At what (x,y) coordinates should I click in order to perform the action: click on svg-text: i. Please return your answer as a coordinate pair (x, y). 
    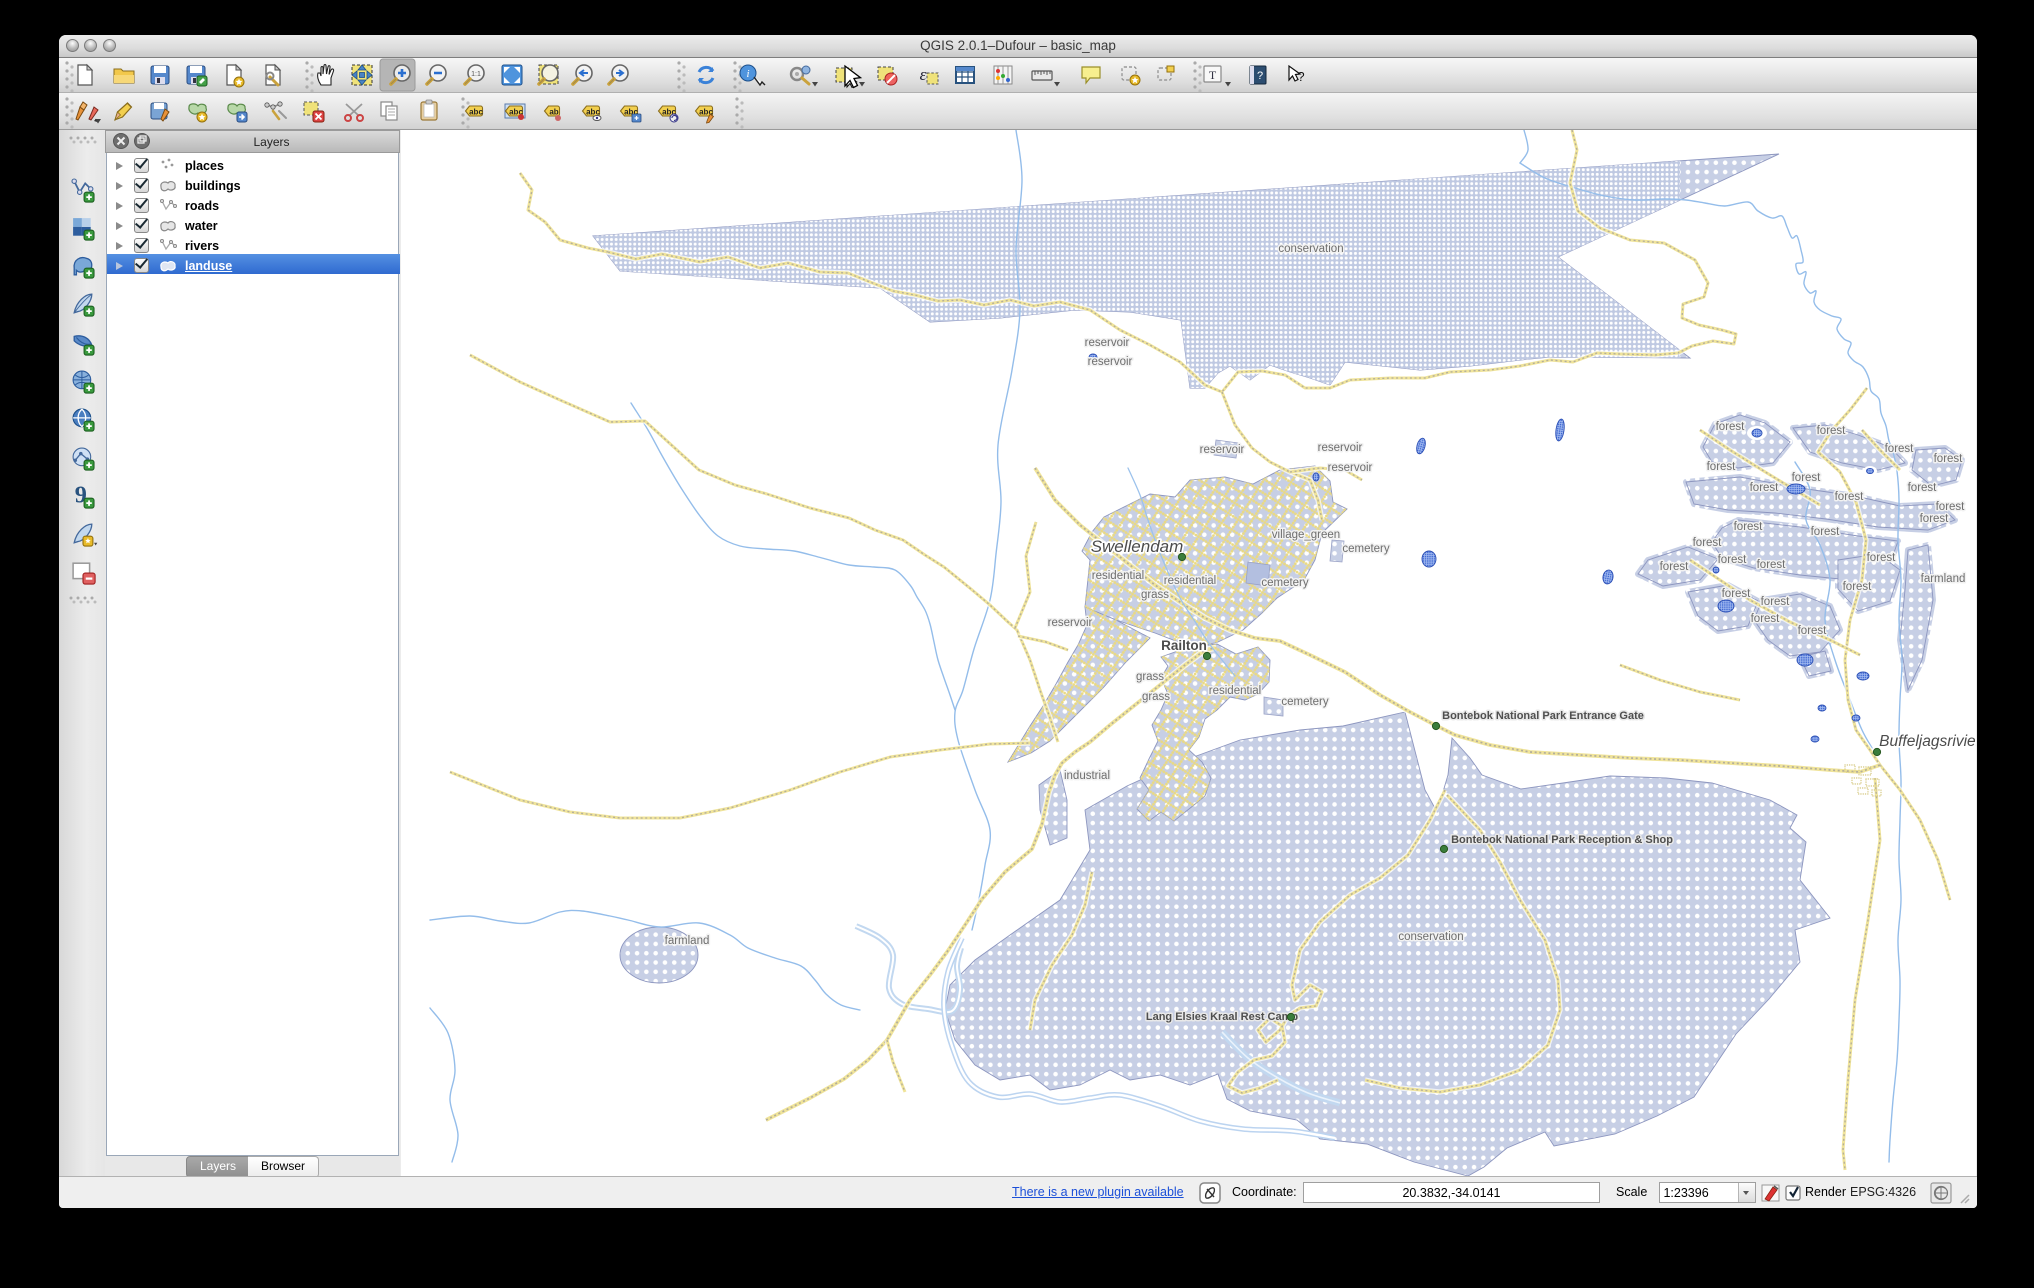
    Looking at the image, I should click on (747, 74).